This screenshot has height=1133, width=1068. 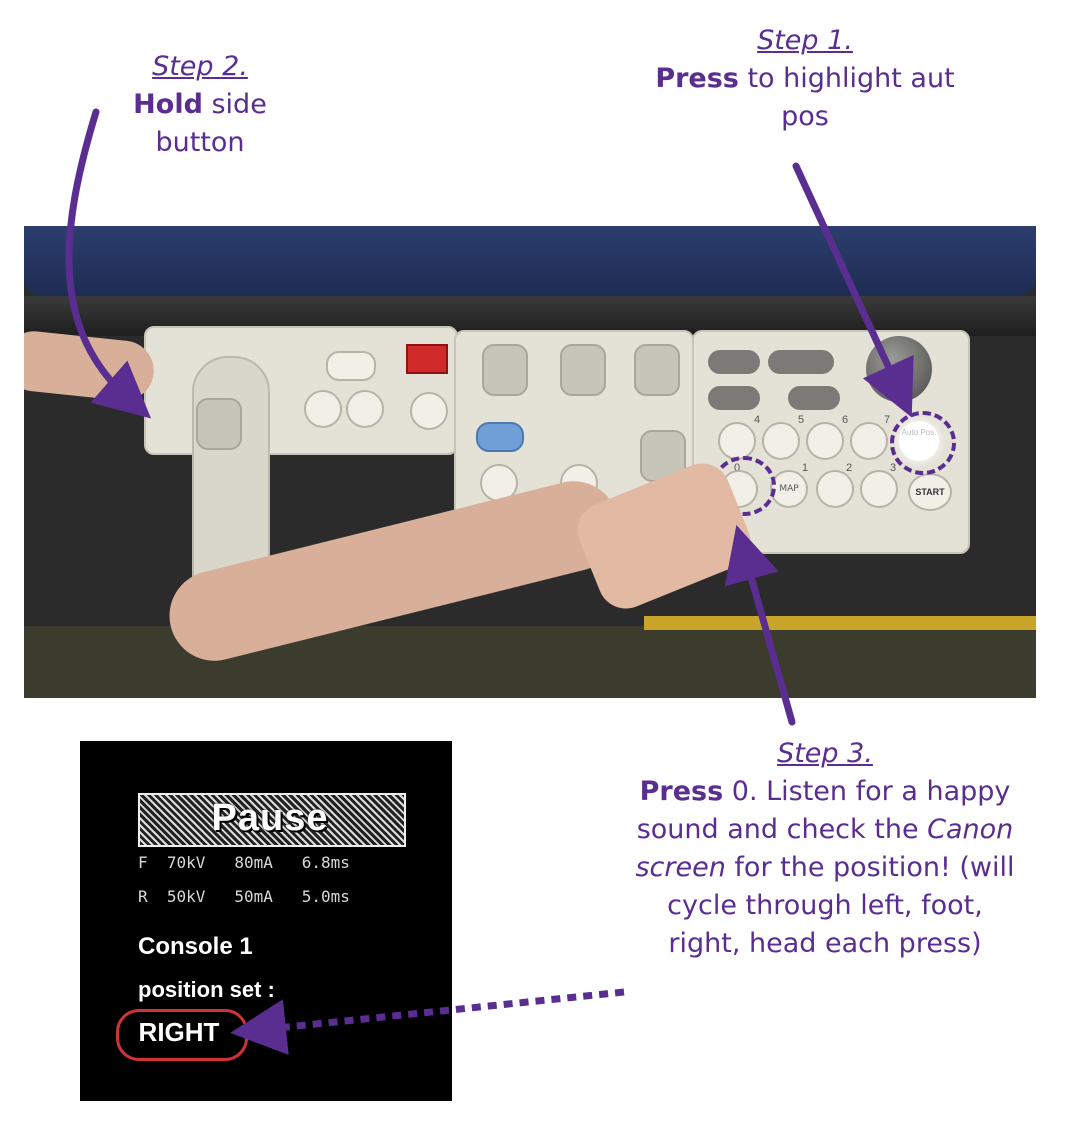 What do you see at coordinates (887, 420) in the screenshot?
I see `key-number-7: 7` at bounding box center [887, 420].